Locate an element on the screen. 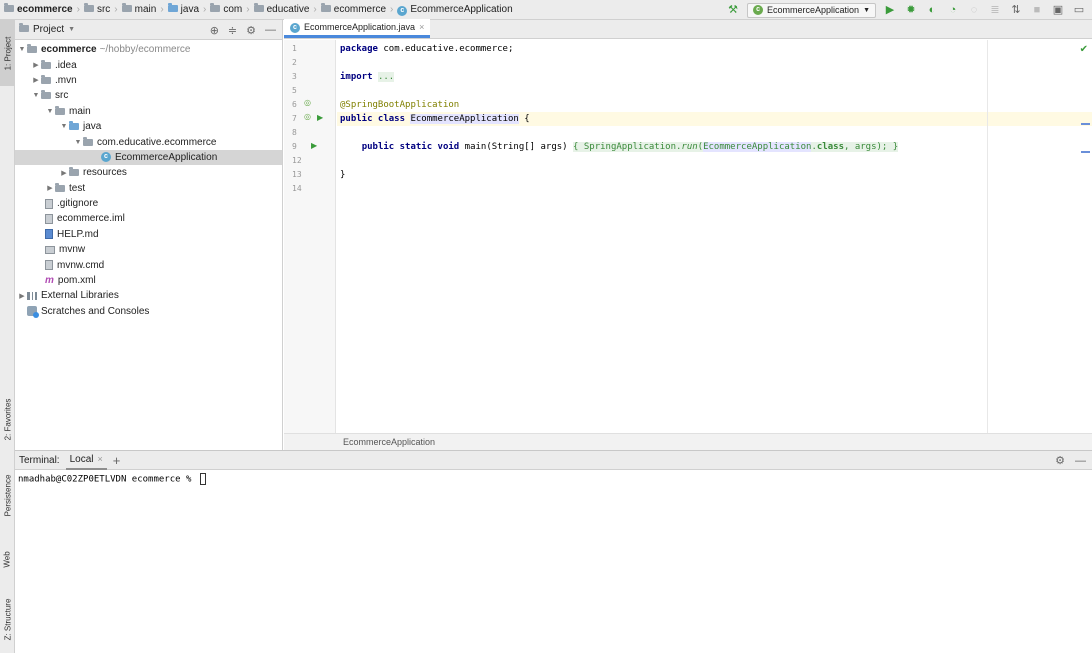  tree-node-test: ▶ test is located at coordinates (148, 188).